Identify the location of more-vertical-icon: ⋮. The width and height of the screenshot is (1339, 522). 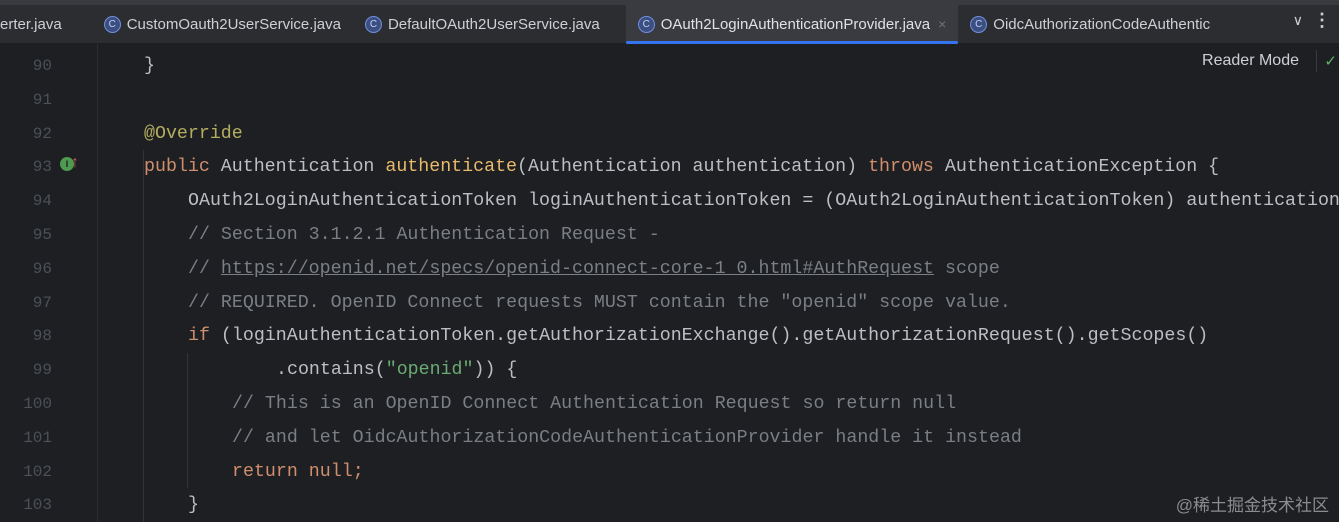
(1322, 20).